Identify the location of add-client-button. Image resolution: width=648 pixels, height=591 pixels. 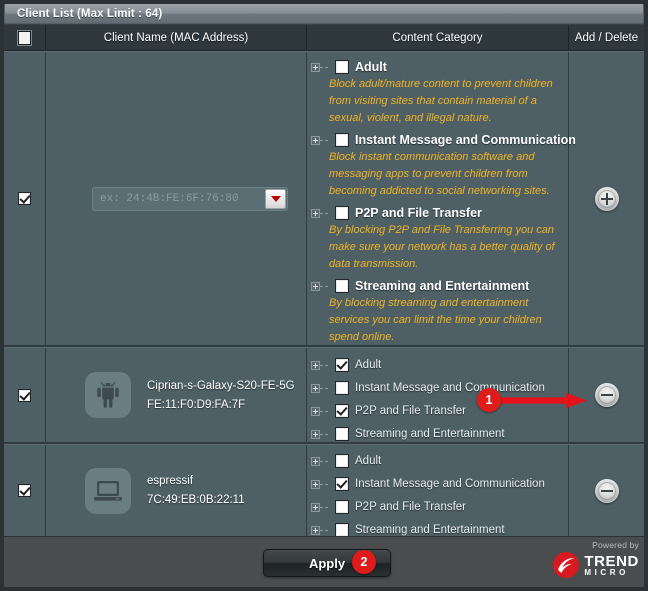
(606, 198).